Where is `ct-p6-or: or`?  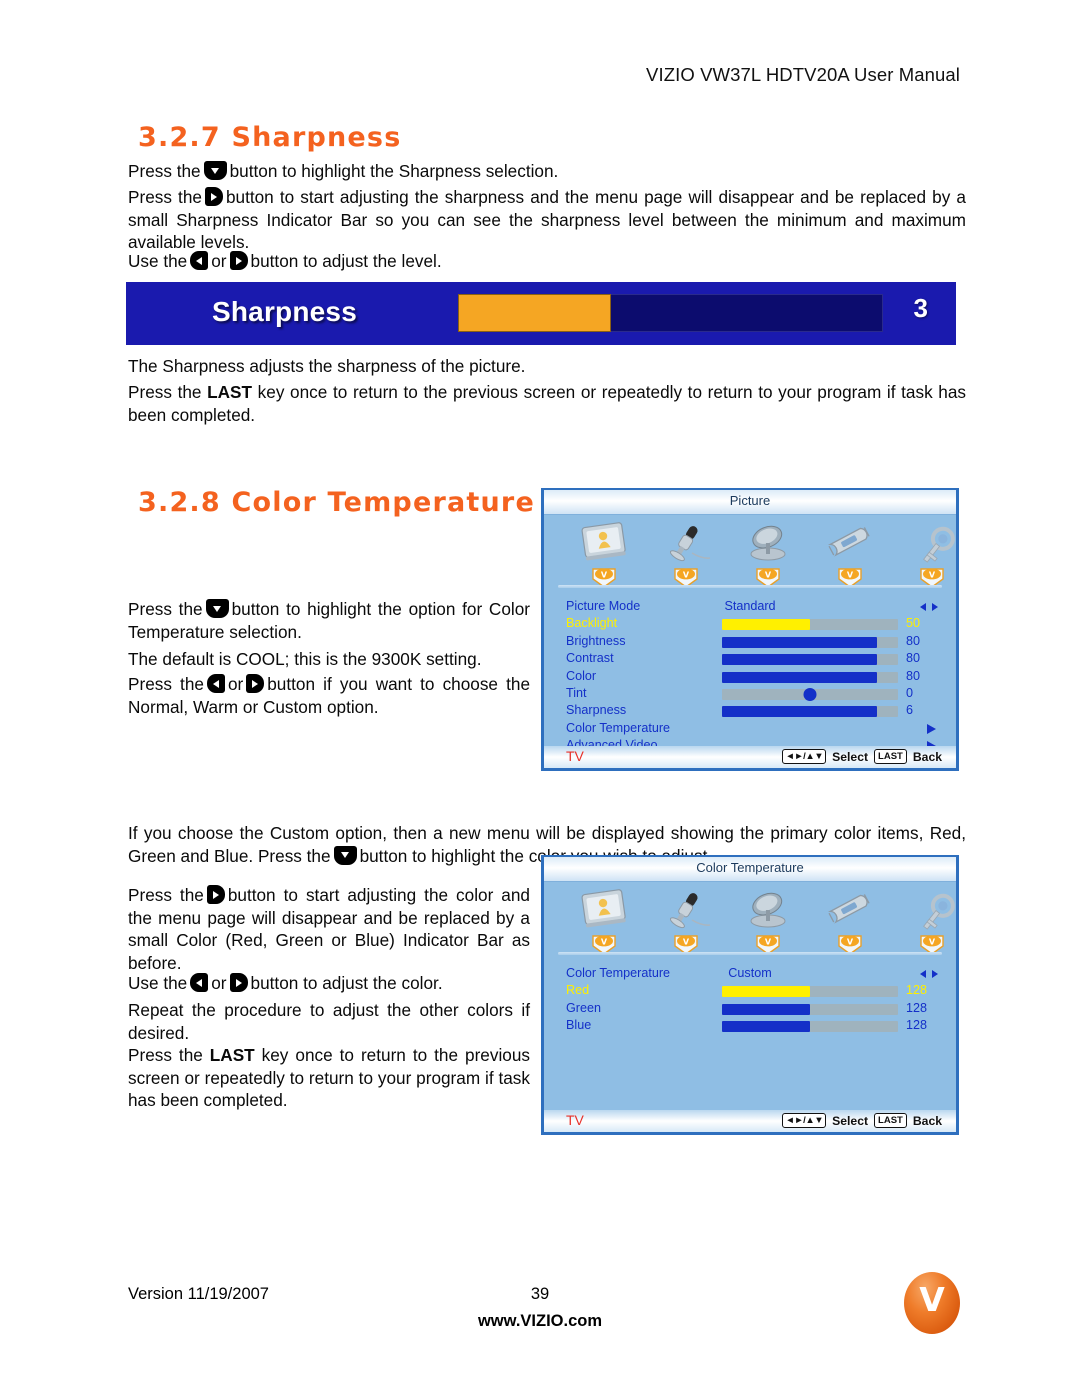
ct-p6-or: or is located at coordinates (219, 983).